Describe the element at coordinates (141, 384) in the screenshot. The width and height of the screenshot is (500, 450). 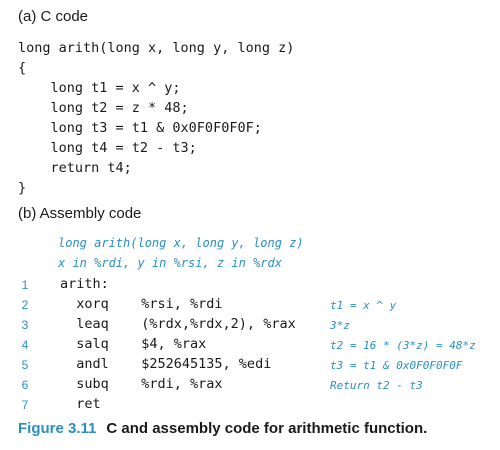
I see `asm-instruction: subq %rdi, %rax` at that location.